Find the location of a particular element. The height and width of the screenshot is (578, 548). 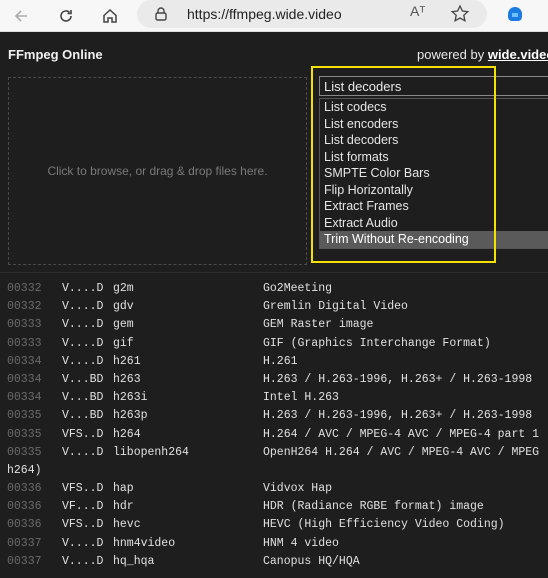

log-name: hap is located at coordinates (123, 489).